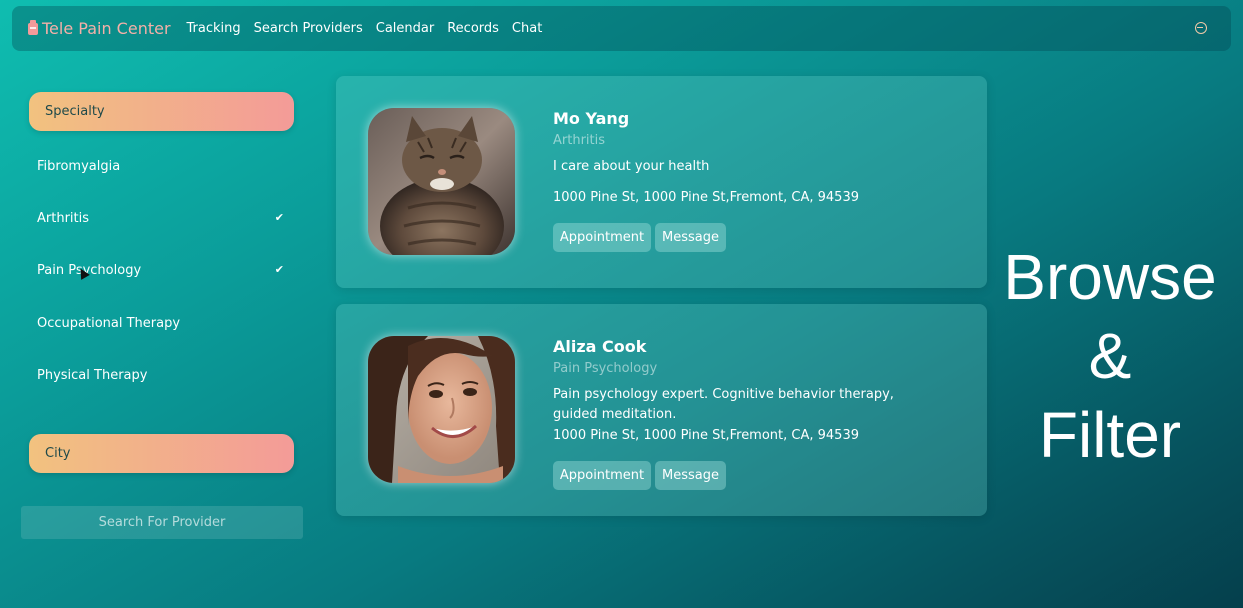  Describe the element at coordinates (441, 181) in the screenshot. I see `cat-photo` at that location.